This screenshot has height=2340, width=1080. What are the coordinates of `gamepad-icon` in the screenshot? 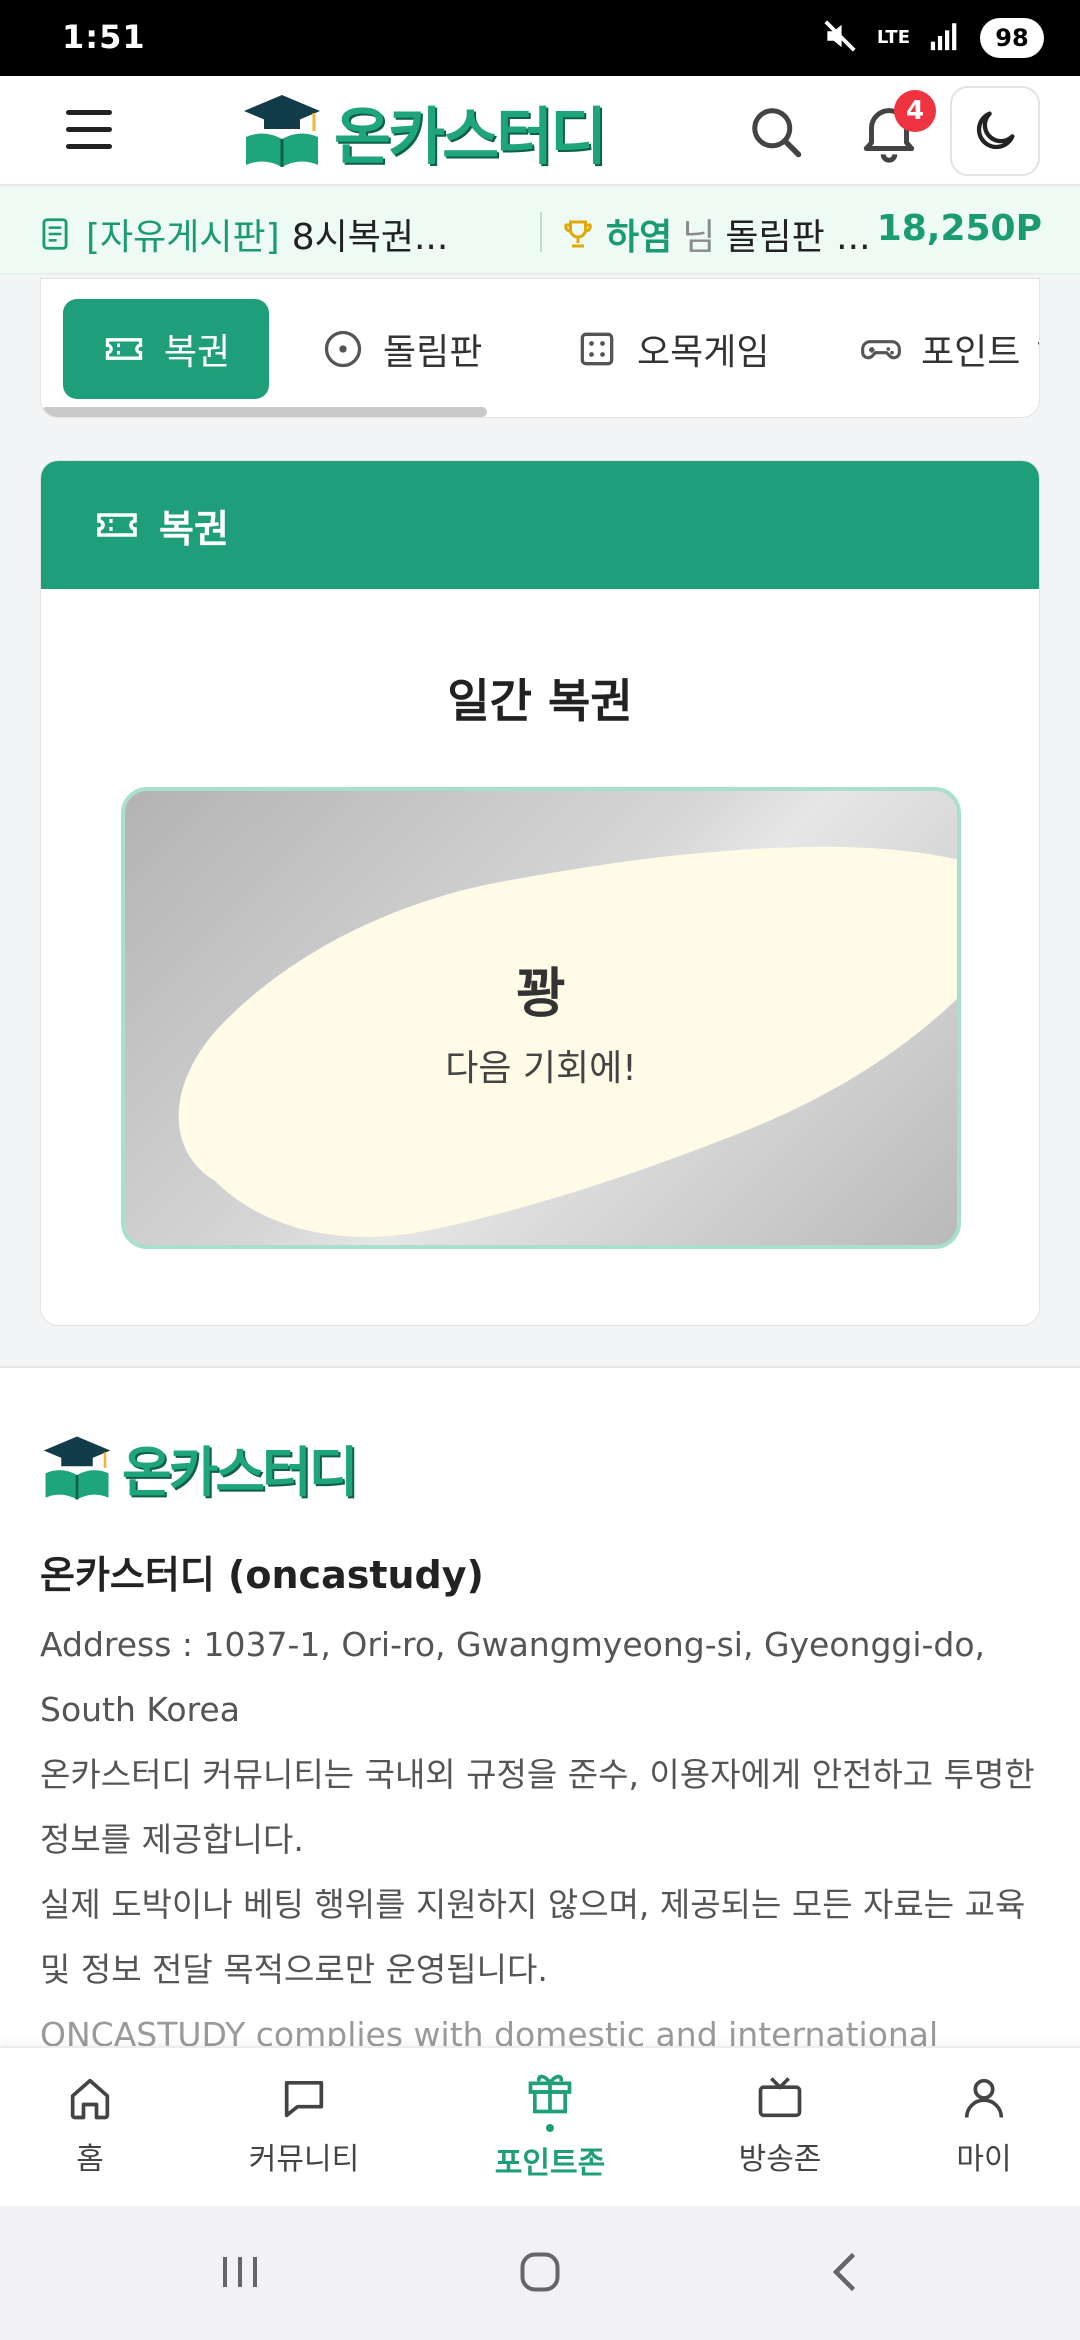 It's located at (881, 350).